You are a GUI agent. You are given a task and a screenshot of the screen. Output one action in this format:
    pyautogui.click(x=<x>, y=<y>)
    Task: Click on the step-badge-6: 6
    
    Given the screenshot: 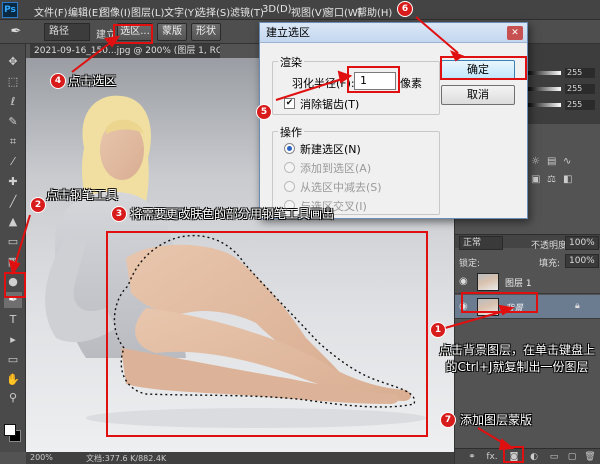 What is the action you would take?
    pyautogui.click(x=405, y=9)
    